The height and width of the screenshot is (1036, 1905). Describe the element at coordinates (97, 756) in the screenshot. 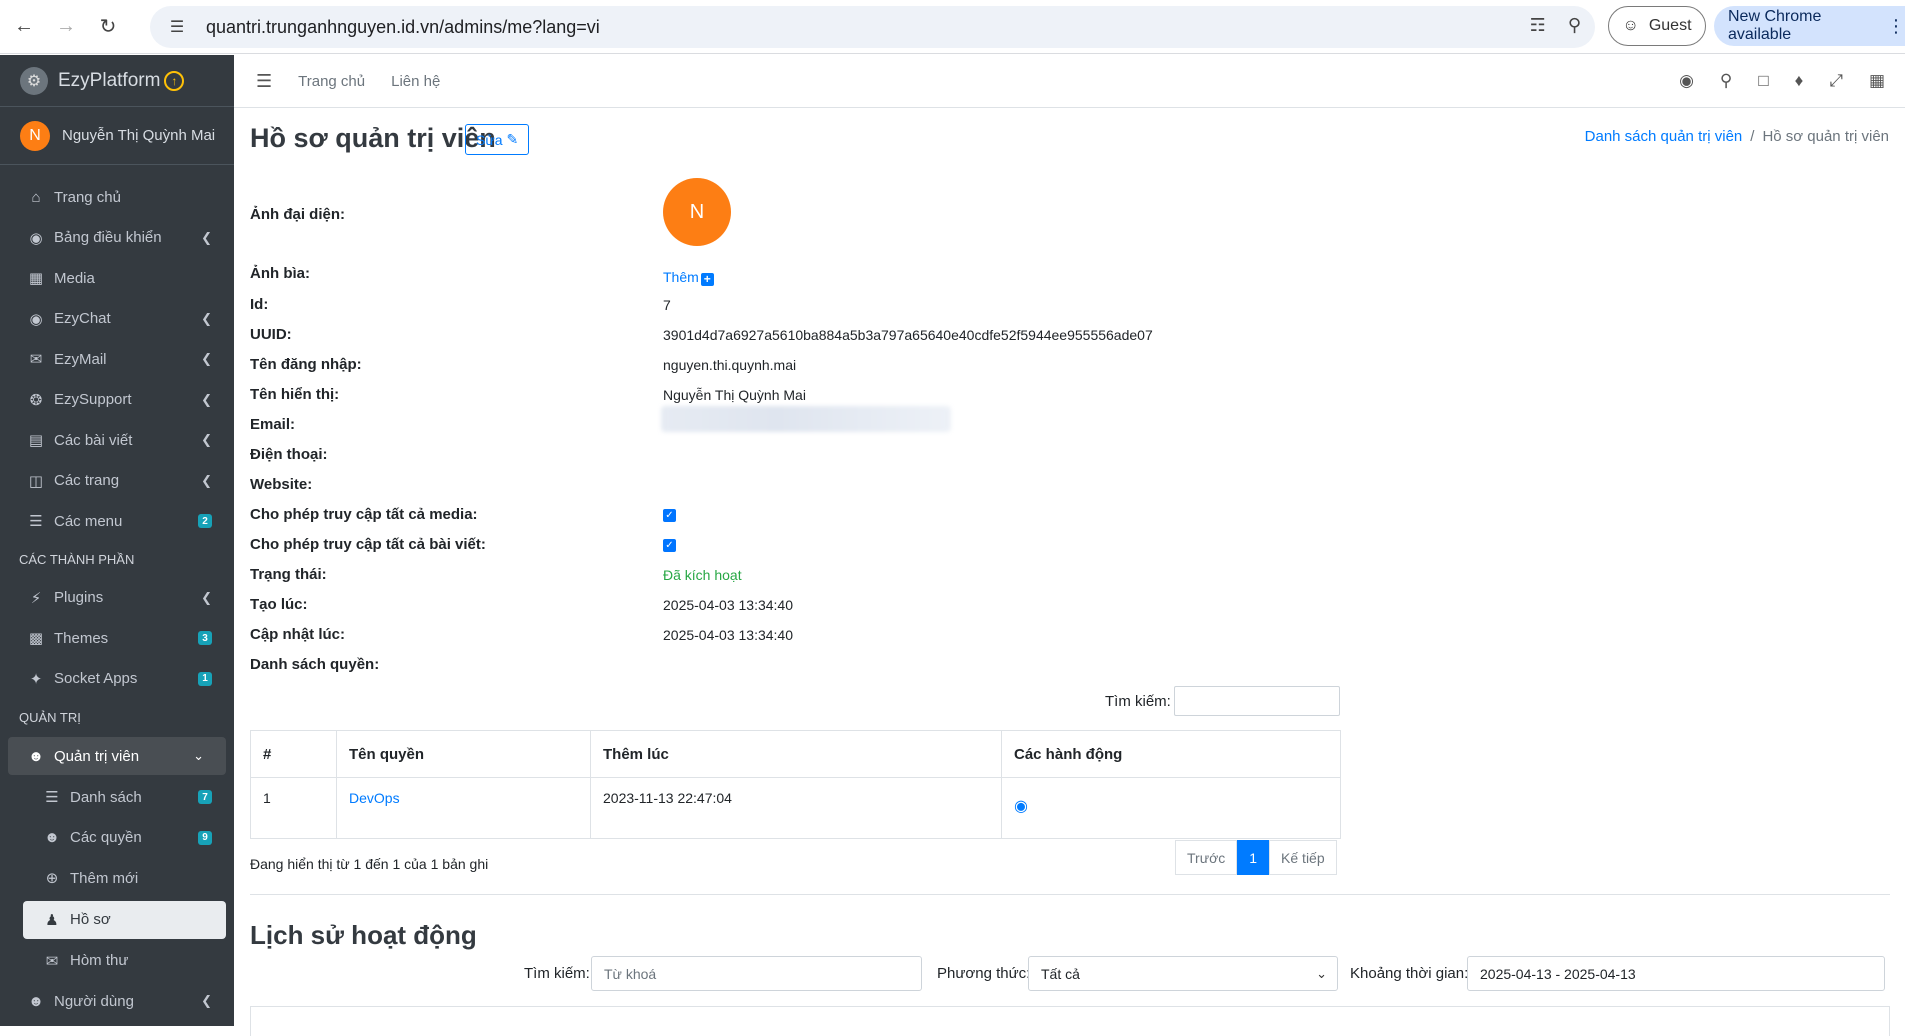

I see `sidebar-item-label: Quản trị viên` at that location.